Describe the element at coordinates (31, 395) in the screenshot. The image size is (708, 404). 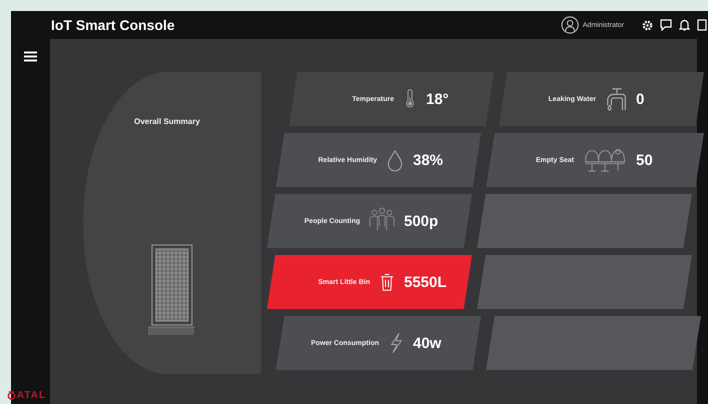
I see `brand-name: ATAL` at that location.